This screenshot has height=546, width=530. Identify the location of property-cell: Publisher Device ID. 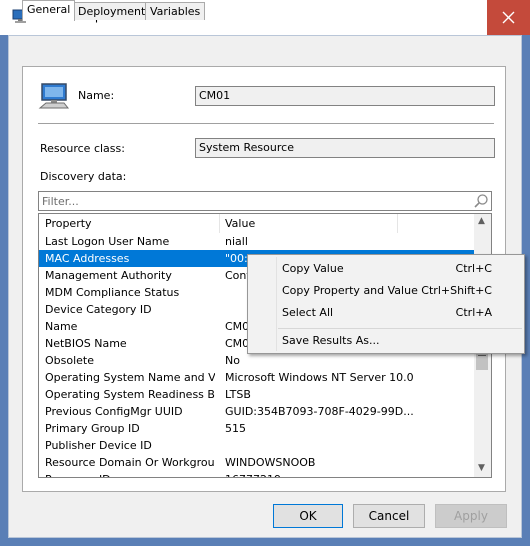
(98, 445).